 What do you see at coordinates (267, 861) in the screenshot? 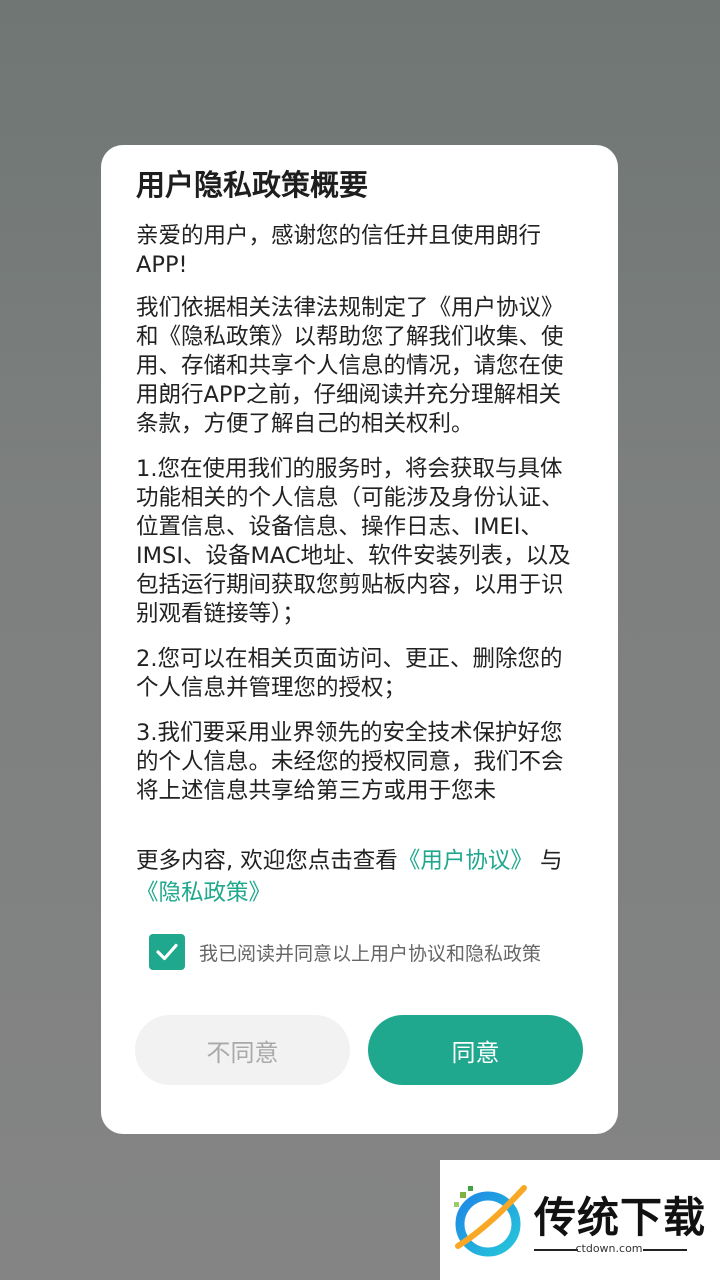
I see `more-prefix: 更多内容, 欢迎您点击查看` at bounding box center [267, 861].